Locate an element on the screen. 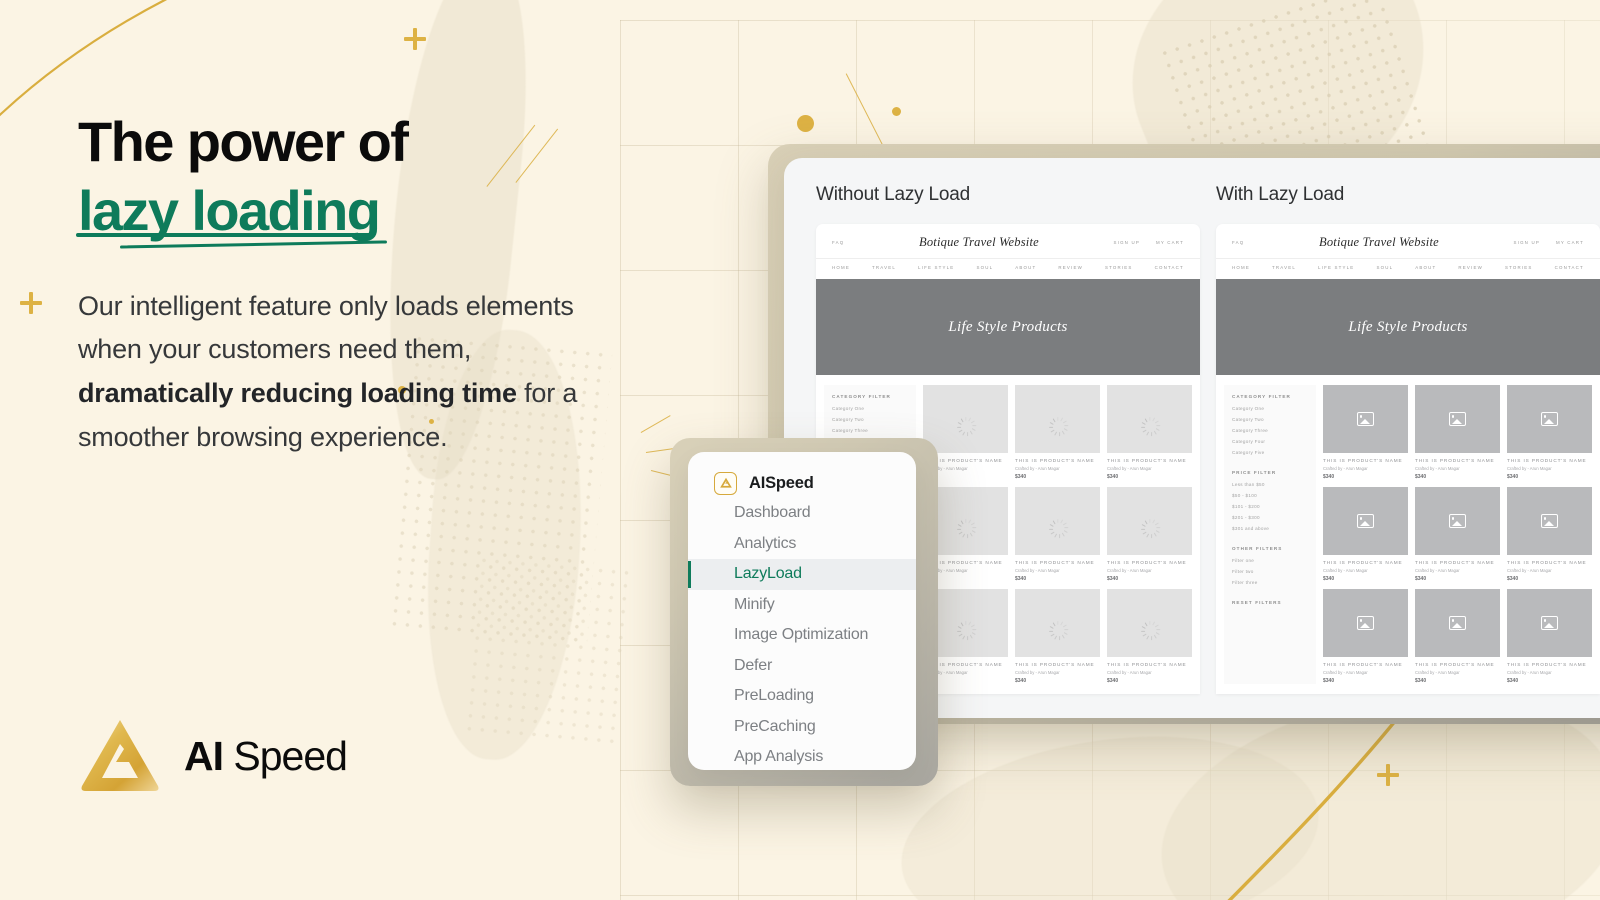 Image resolution: width=1600 pixels, height=900 pixels. menu-item-minify: Minify is located at coordinates (802, 605).